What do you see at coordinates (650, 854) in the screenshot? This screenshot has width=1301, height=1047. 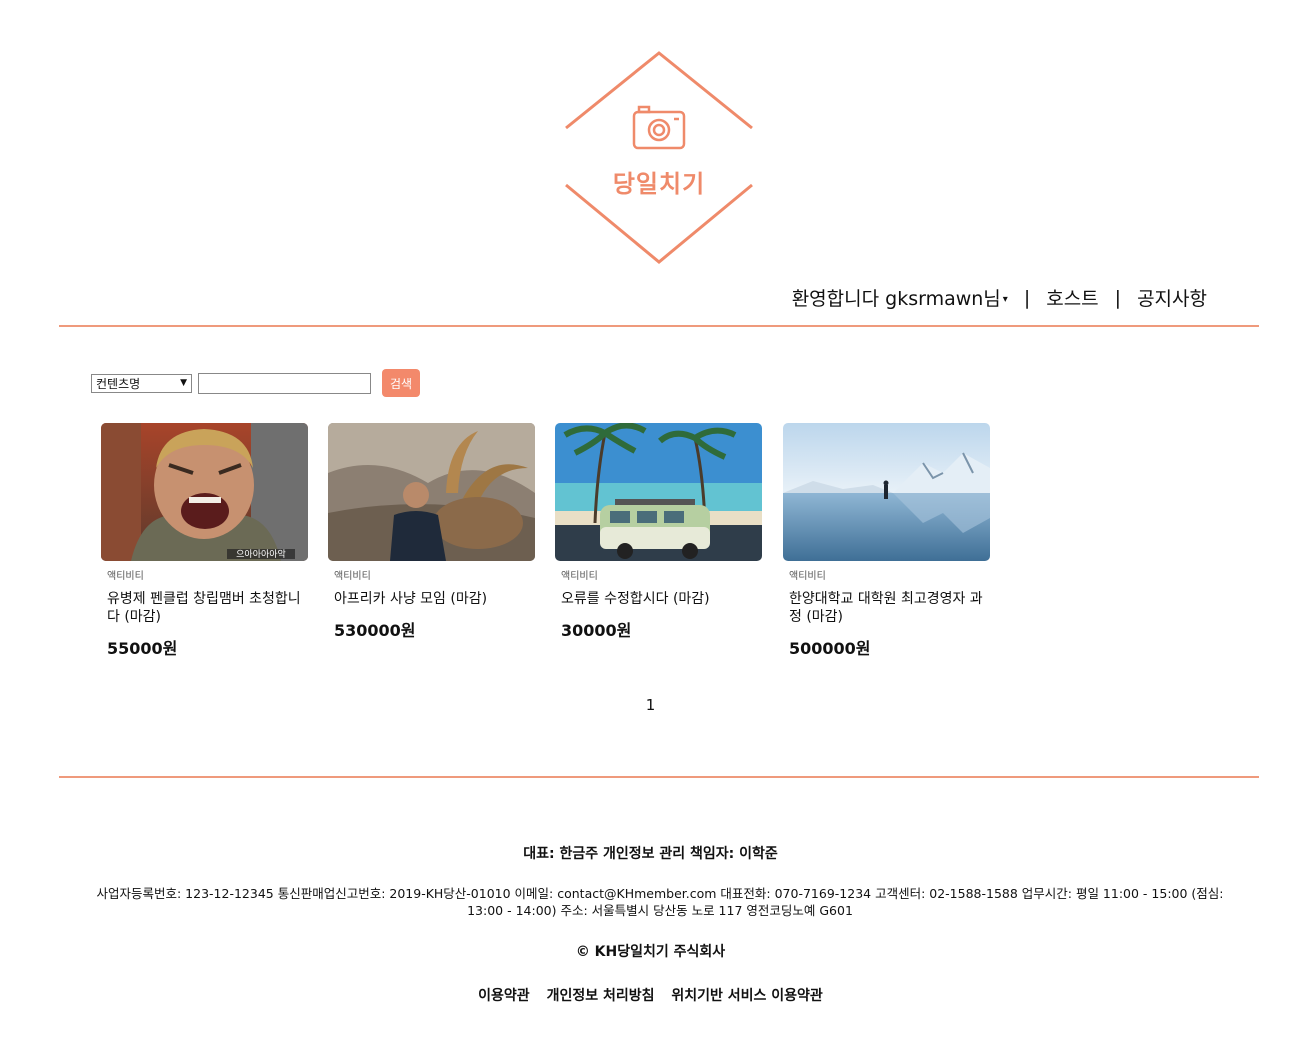 I see `footer-representative: 대표: 한금주 개인정보 관리 책임자: 이학준` at bounding box center [650, 854].